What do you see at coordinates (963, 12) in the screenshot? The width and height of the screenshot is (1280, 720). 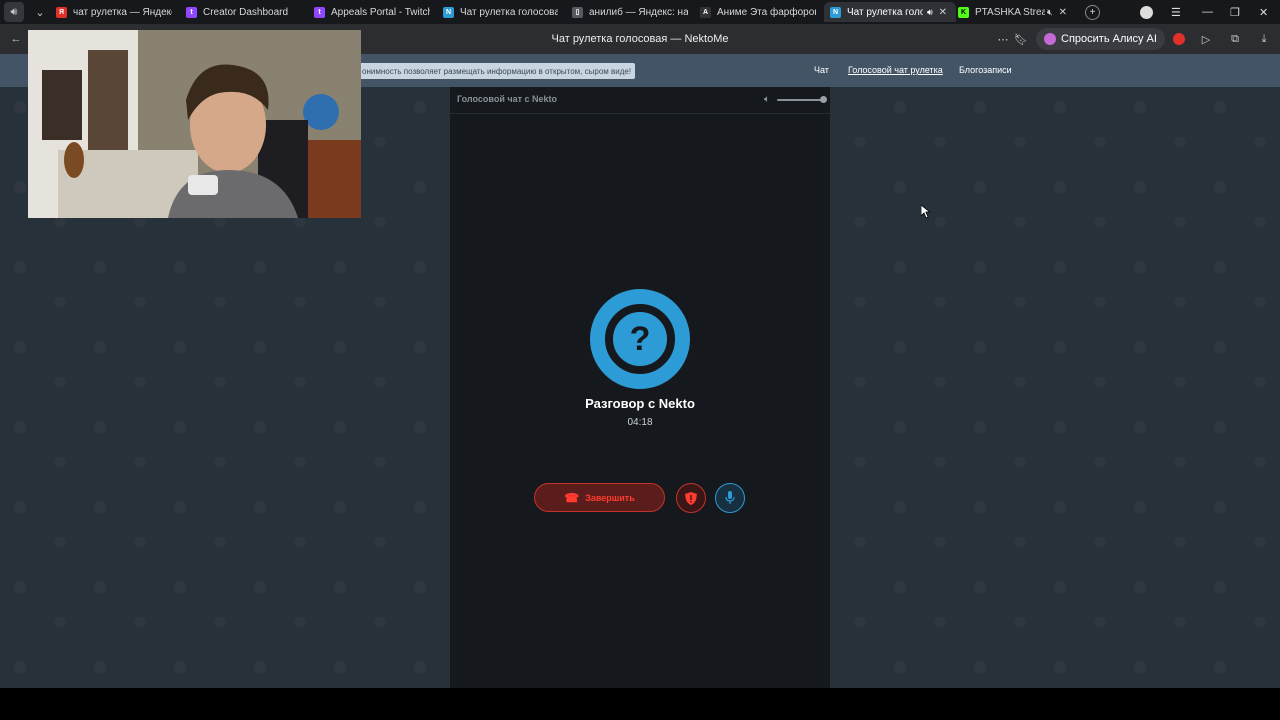 I see `kick-icon: K` at bounding box center [963, 12].